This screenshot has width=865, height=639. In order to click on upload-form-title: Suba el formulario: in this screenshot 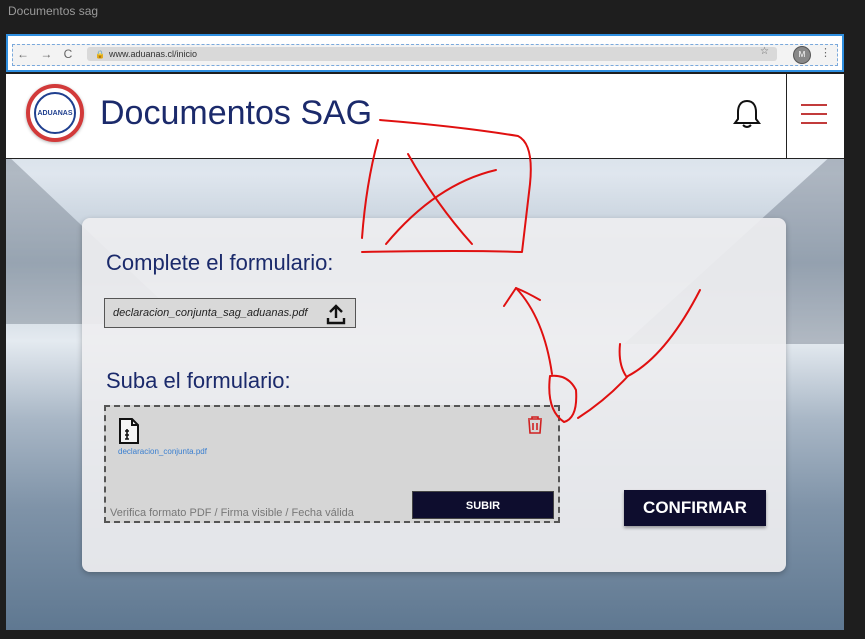, I will do `click(198, 380)`.